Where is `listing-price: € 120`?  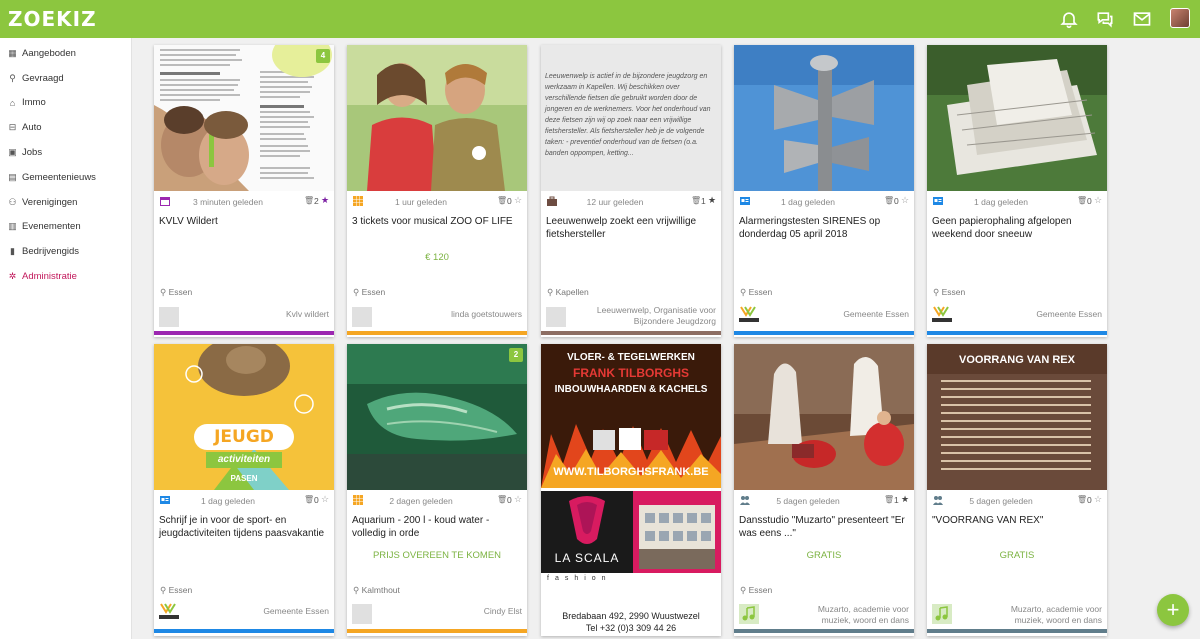
listing-price: € 120 is located at coordinates (437, 257).